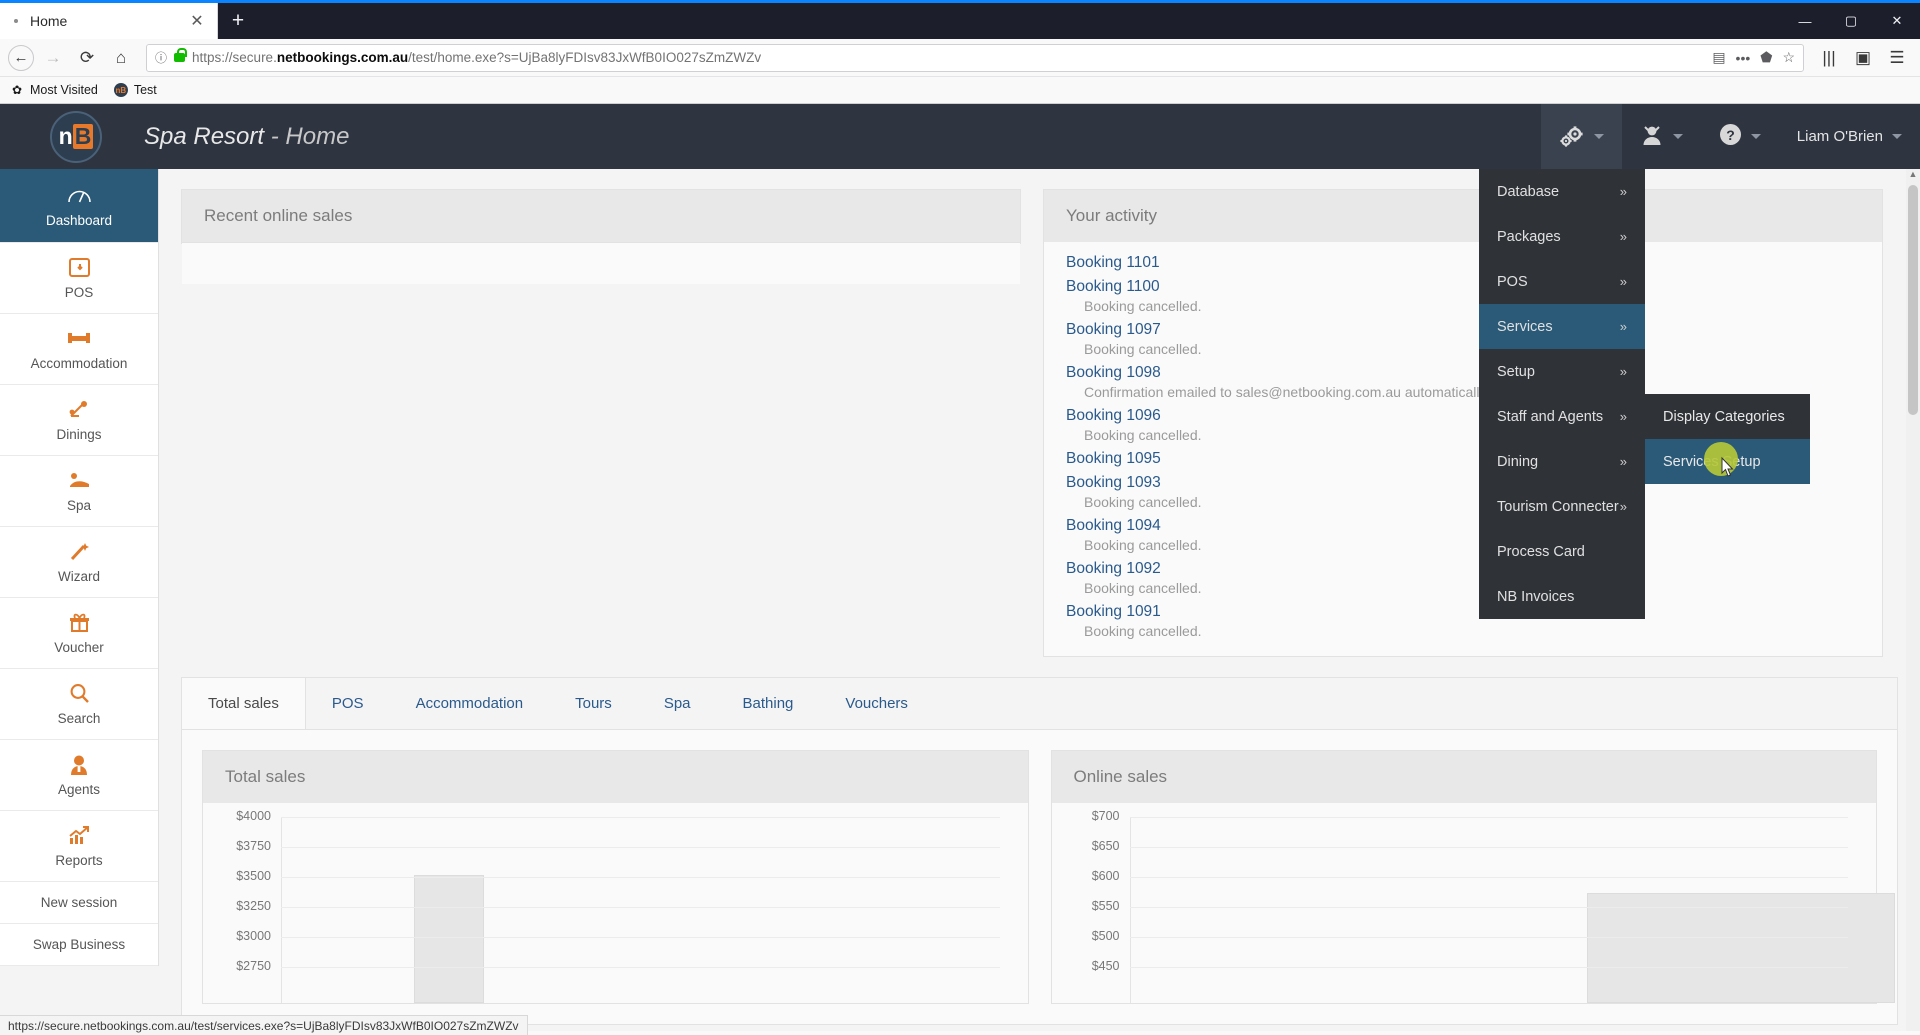  I want to click on list-item: Booking 1091, so click(1463, 611).